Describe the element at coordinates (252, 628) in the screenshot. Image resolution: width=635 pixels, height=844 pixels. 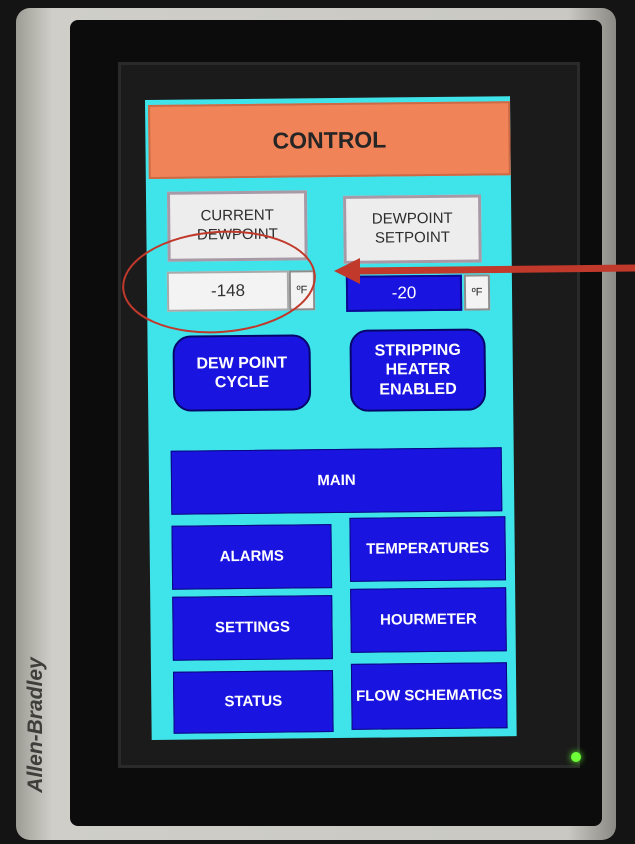
I see `settings-button: SETTINGS` at that location.